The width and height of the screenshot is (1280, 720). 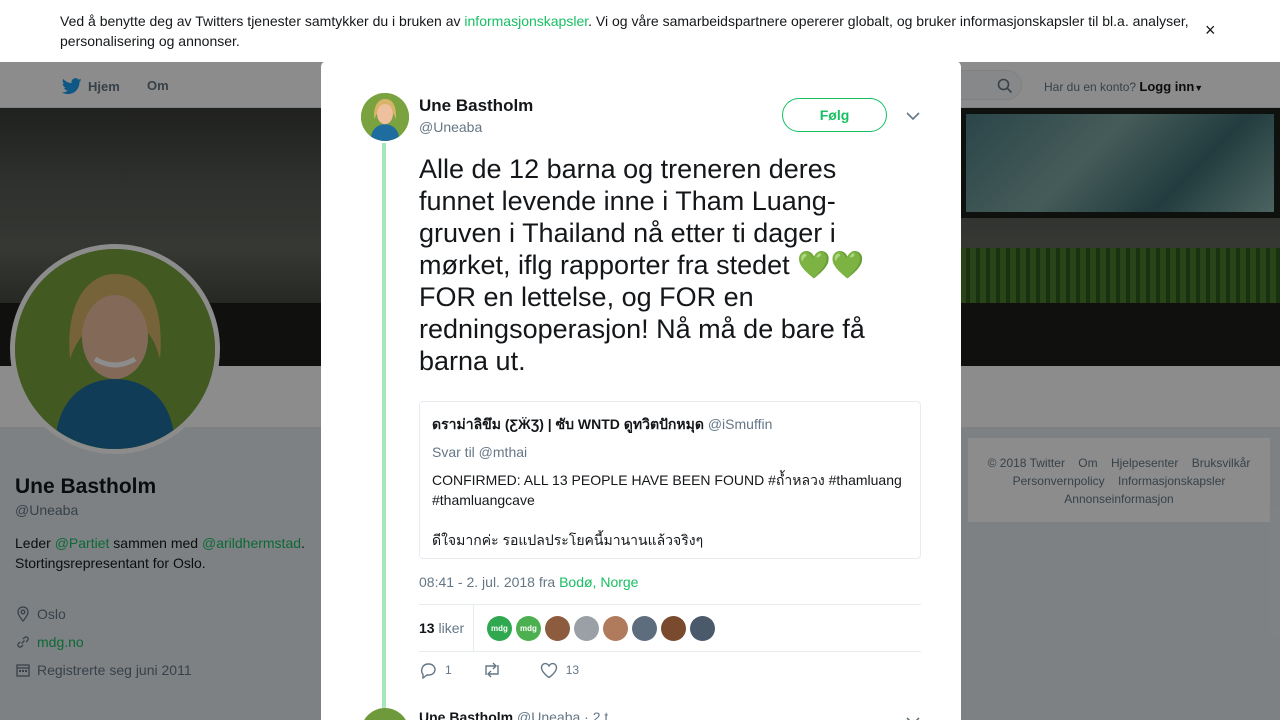 I want to click on reply-button: 1, so click(x=435, y=670).